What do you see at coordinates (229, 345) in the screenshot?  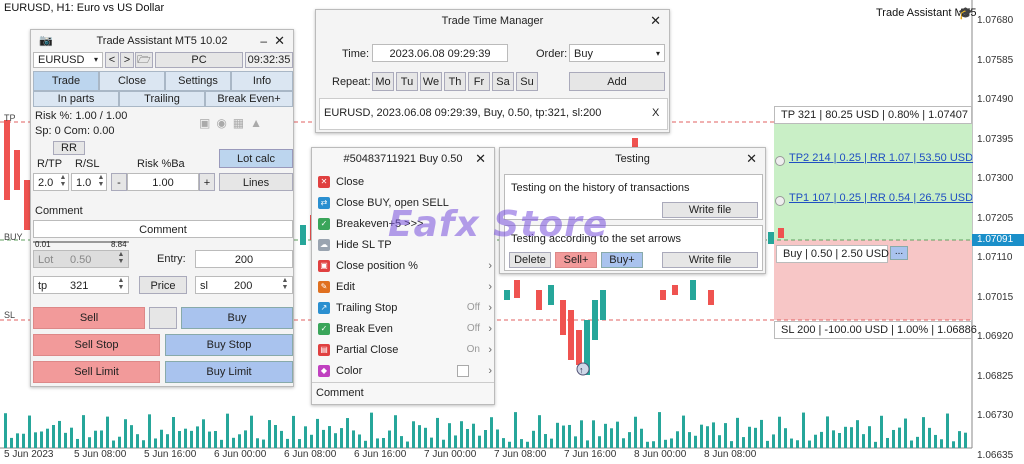 I see `buy-stop-button: Buy Stop` at bounding box center [229, 345].